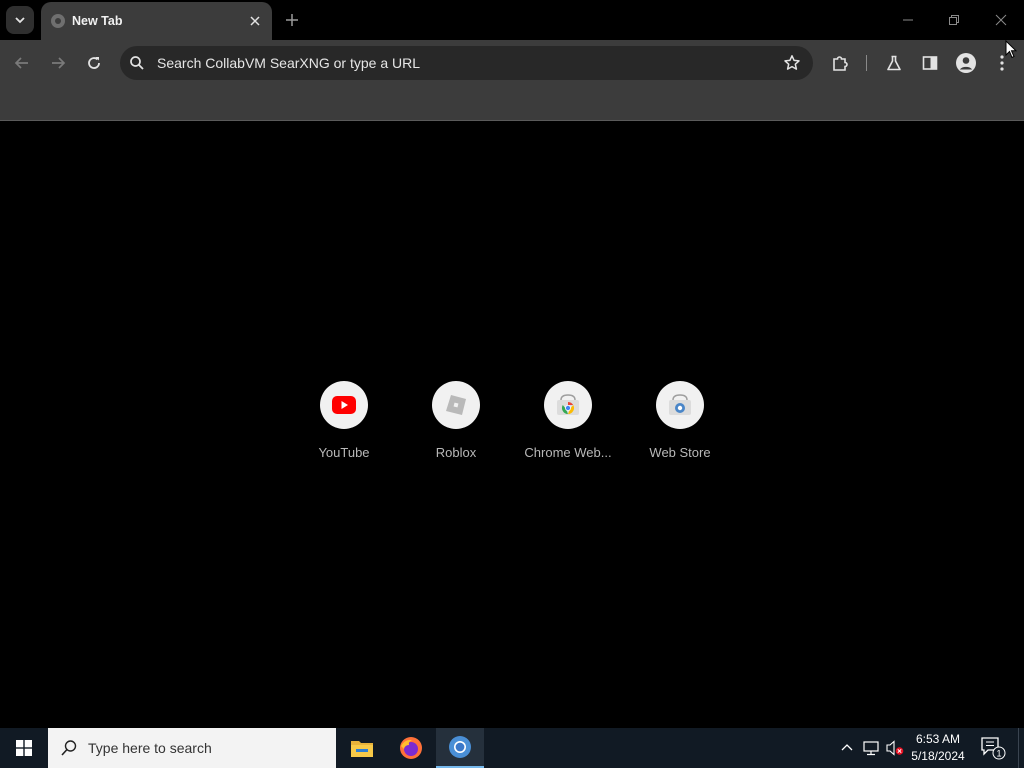 The height and width of the screenshot is (768, 1024). I want to click on side-panel-button, so click(930, 63).